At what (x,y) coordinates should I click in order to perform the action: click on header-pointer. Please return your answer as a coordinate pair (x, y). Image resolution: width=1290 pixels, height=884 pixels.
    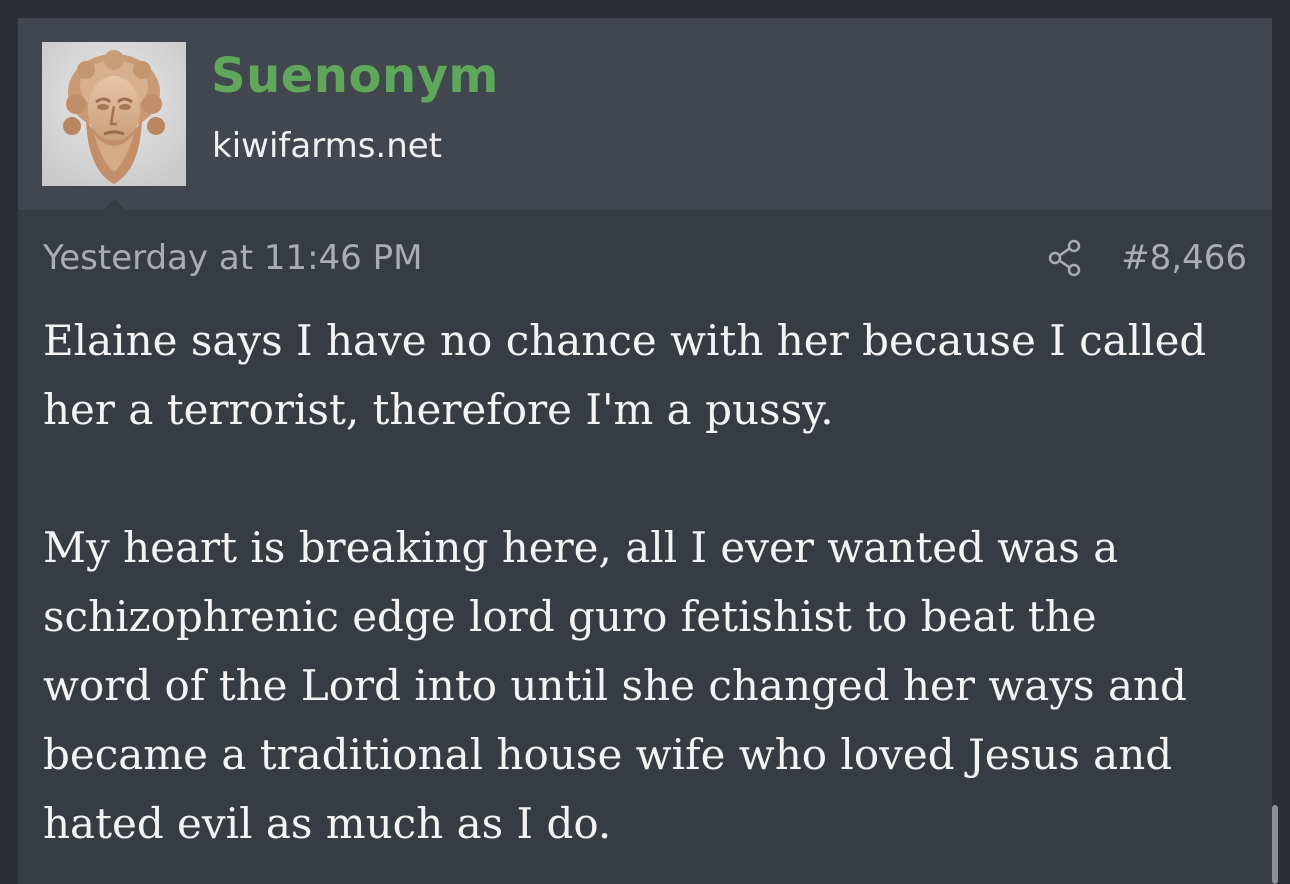
    Looking at the image, I should click on (115, 202).